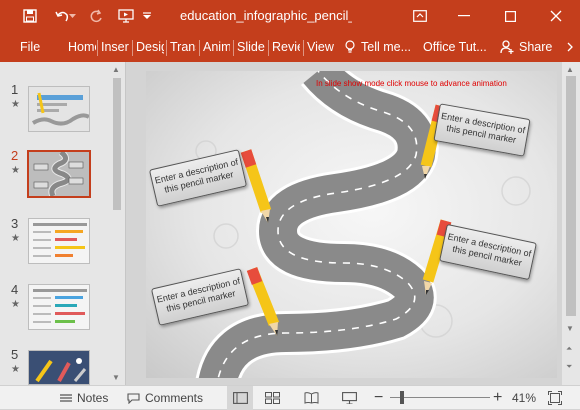 Image resolution: width=580 pixels, height=410 pixels. Describe the element at coordinates (402, 397) in the screenshot. I see `zoom-slider-thumb` at that location.